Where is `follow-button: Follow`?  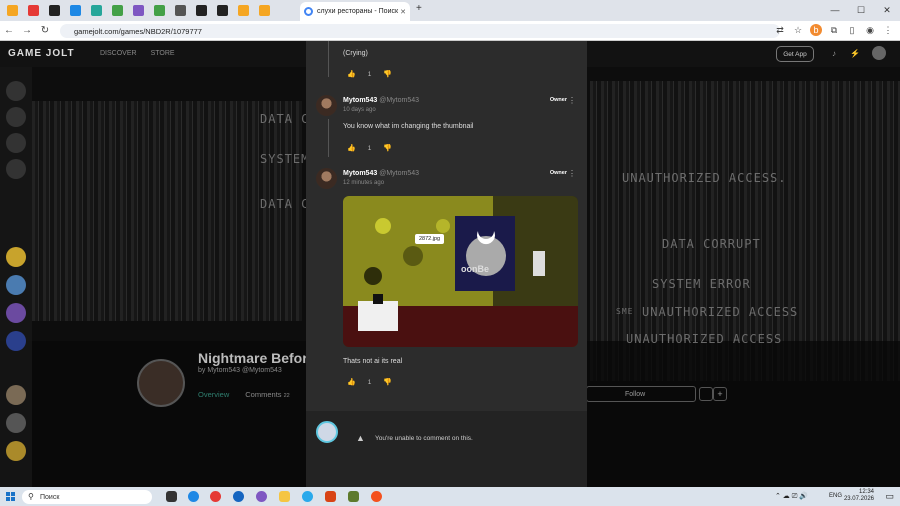
follow-button: Follow is located at coordinates (641, 394).